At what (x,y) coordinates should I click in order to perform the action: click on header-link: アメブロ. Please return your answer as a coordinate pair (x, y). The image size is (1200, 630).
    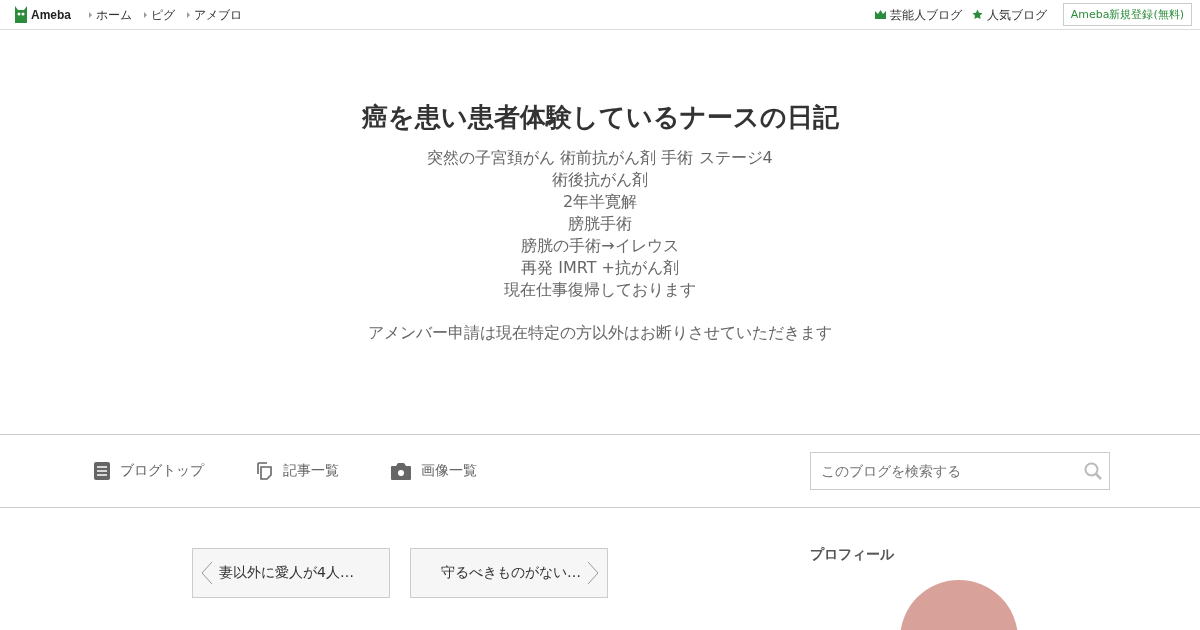
    Looking at the image, I should click on (214, 14).